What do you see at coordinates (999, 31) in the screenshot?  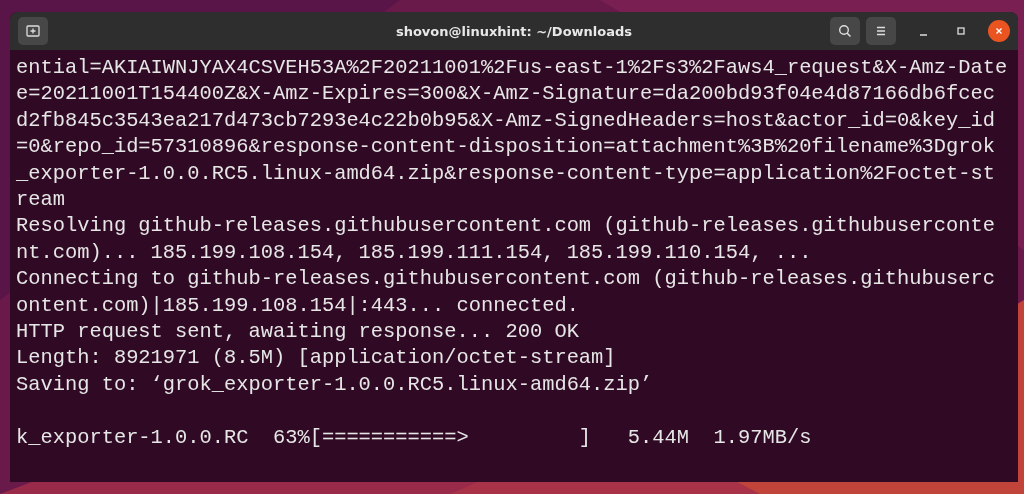 I see `close-button` at bounding box center [999, 31].